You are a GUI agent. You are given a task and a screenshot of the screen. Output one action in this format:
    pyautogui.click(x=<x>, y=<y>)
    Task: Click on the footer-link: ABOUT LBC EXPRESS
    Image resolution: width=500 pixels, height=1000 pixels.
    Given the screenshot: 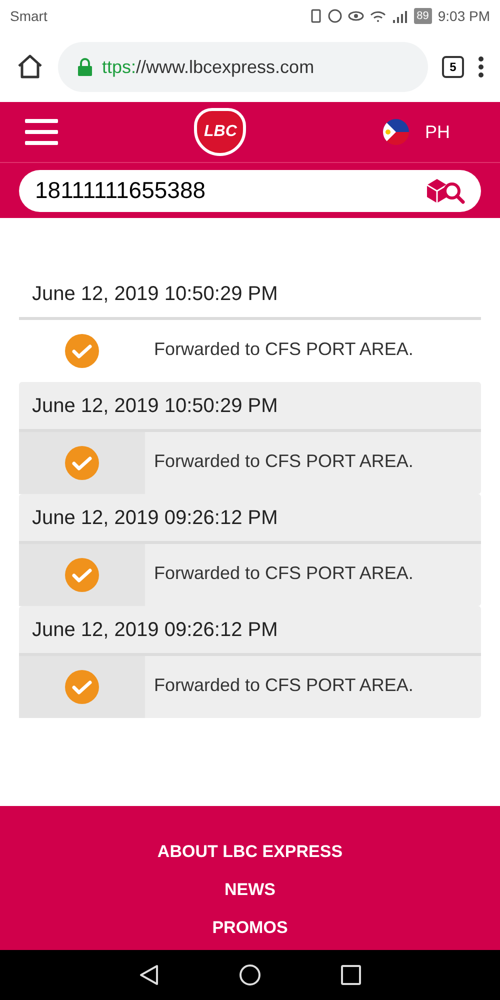 What is the action you would take?
    pyautogui.click(x=250, y=852)
    